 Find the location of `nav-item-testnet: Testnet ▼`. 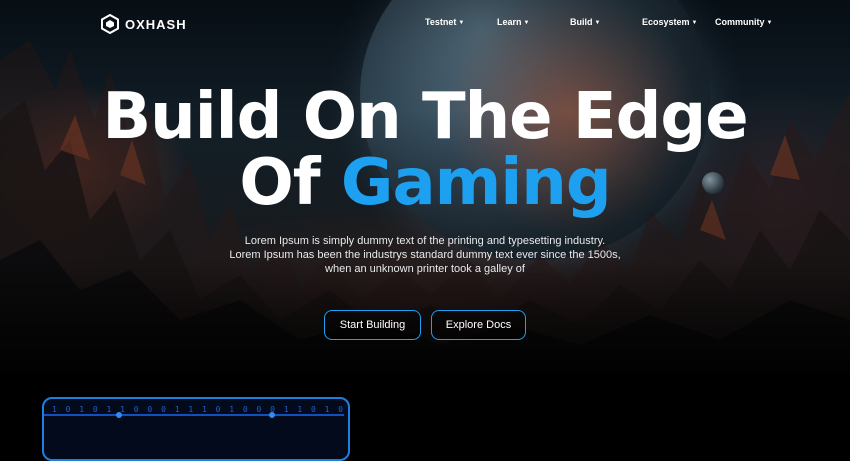

nav-item-testnet: Testnet ▼ is located at coordinates (444, 22).